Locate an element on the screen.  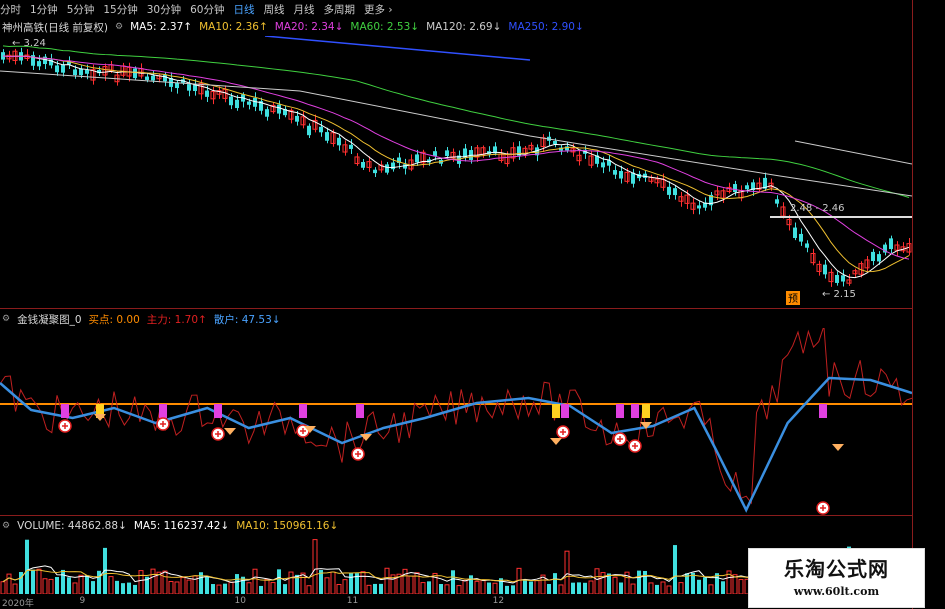
period-tab: 更多 › is located at coordinates (378, 9).